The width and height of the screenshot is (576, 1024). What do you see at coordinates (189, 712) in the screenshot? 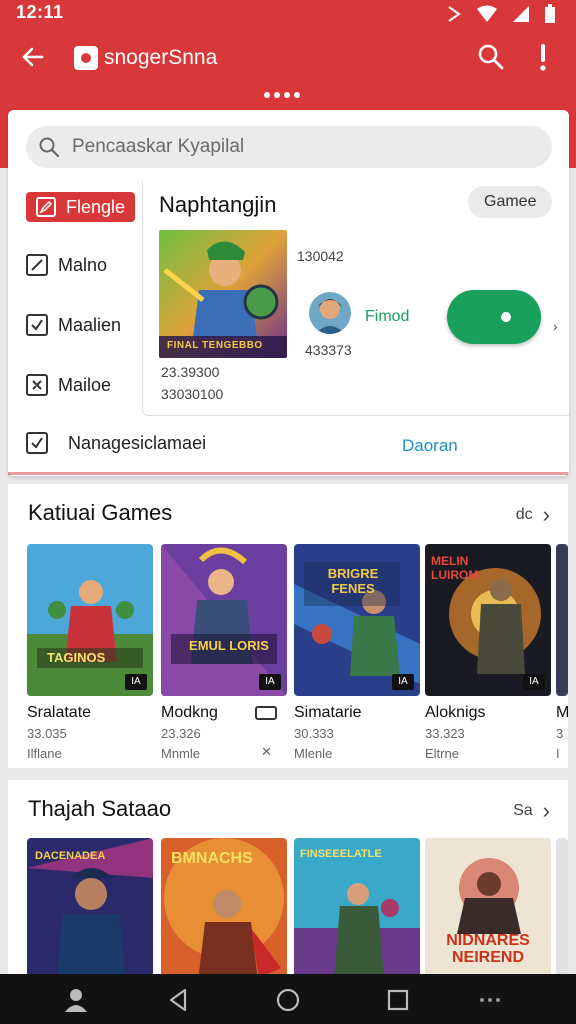
I see `game-name: Modkng` at bounding box center [189, 712].